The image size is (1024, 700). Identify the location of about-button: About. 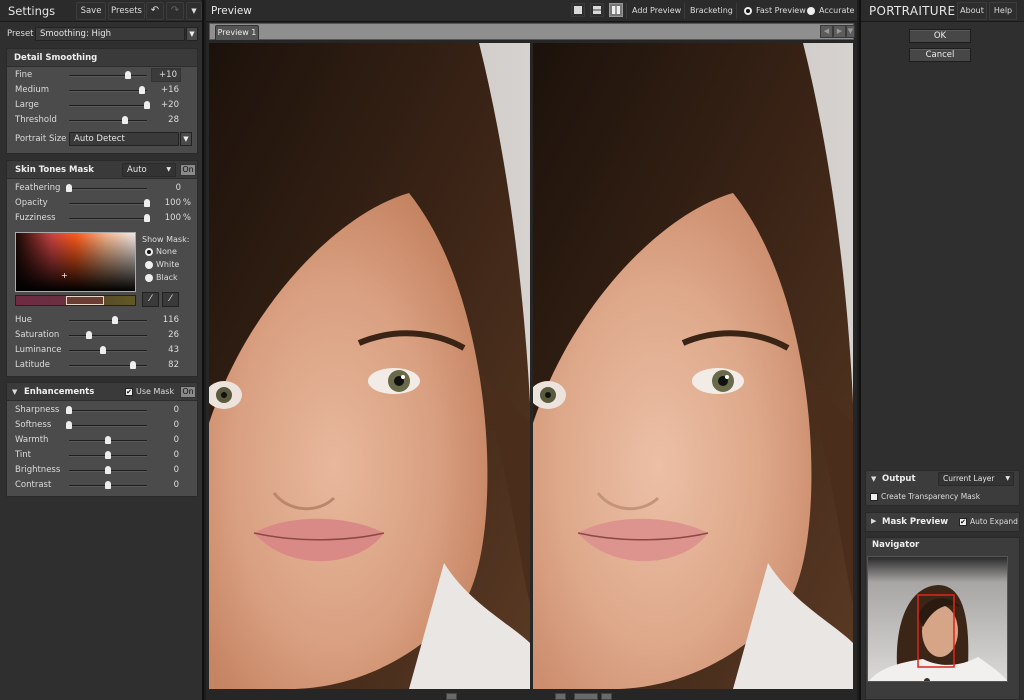
(972, 11).